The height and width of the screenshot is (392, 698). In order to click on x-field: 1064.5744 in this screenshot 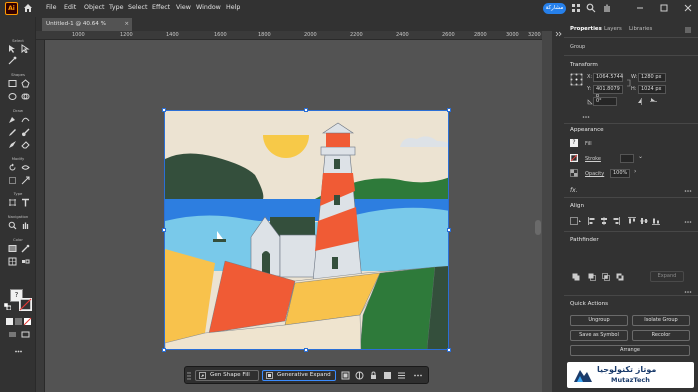, I will do `click(608, 77)`.